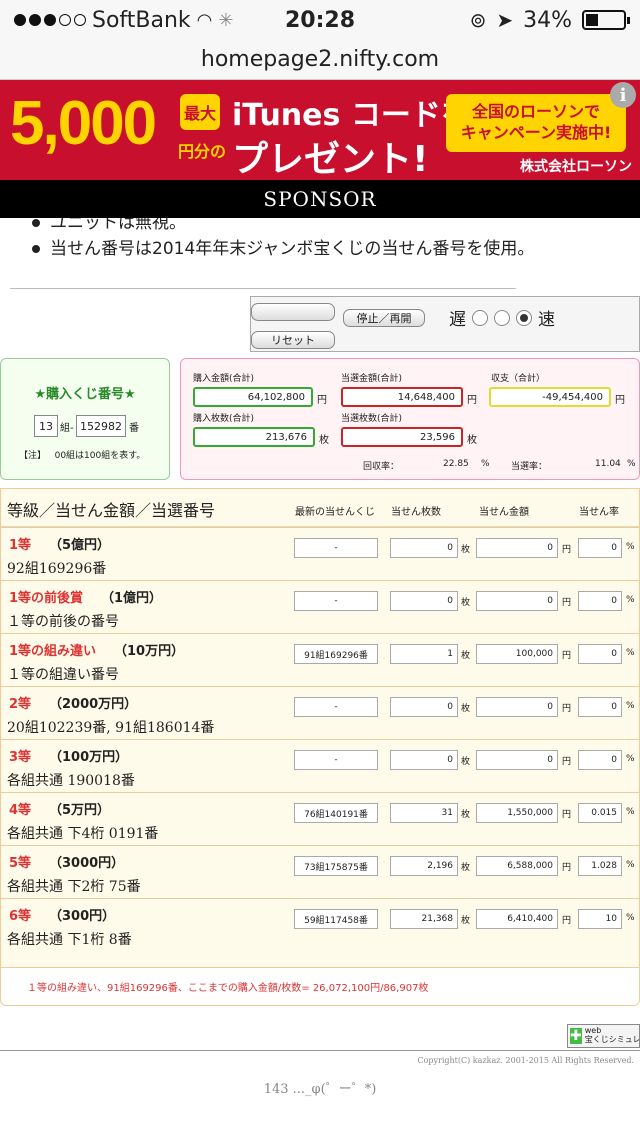  I want to click on win-rate-cell: 10, so click(600, 919).